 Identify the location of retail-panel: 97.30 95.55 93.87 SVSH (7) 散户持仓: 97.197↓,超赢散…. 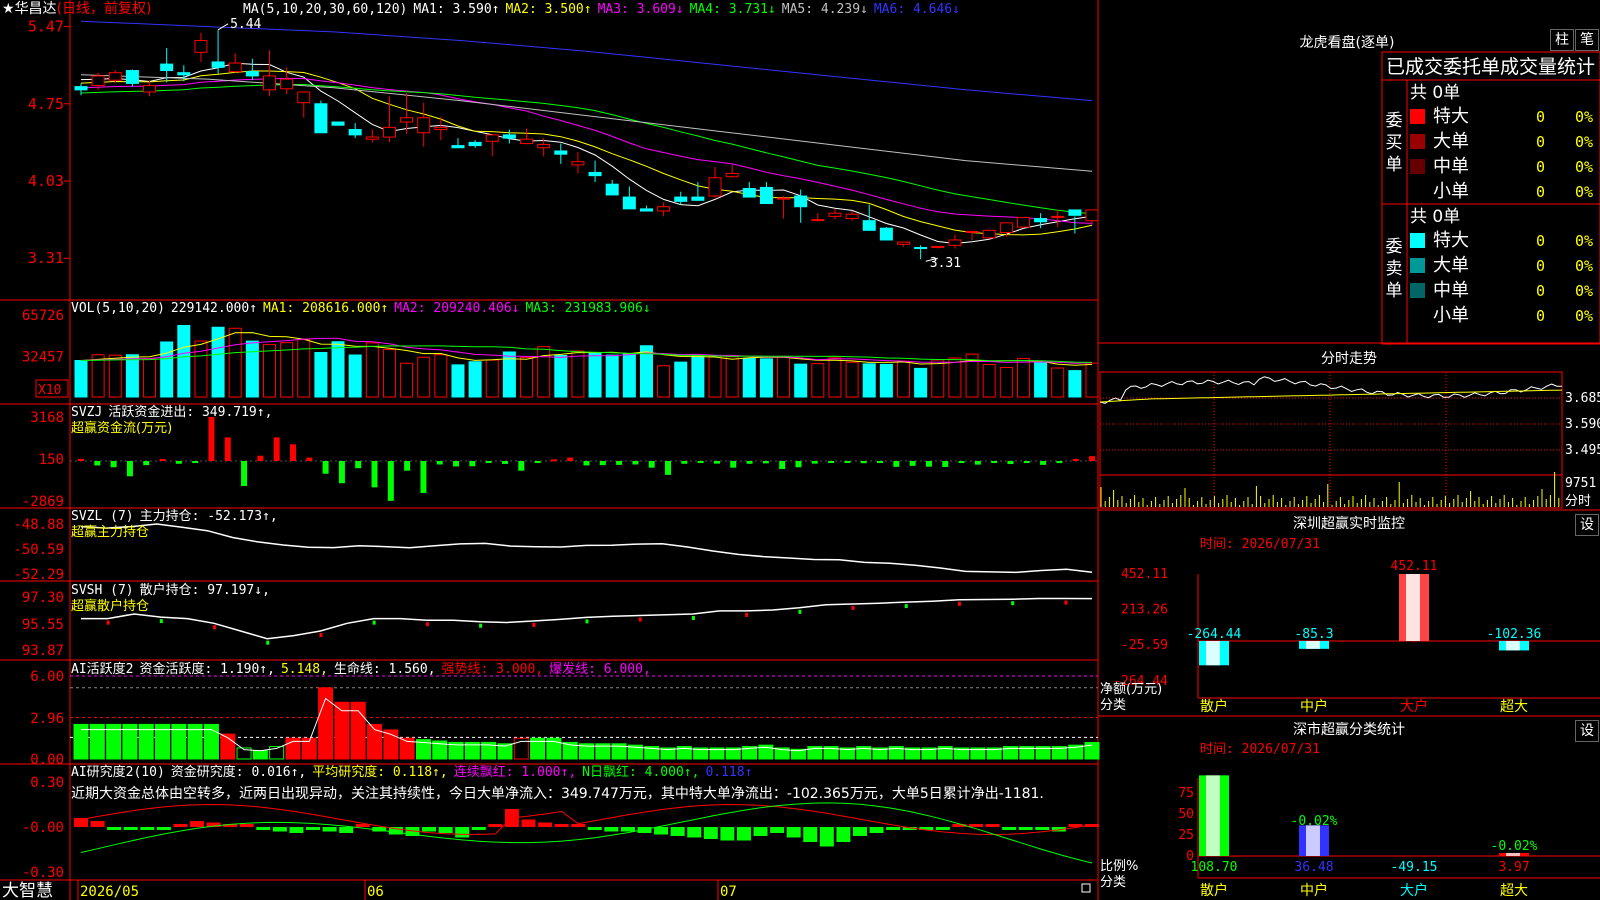
(557, 620).